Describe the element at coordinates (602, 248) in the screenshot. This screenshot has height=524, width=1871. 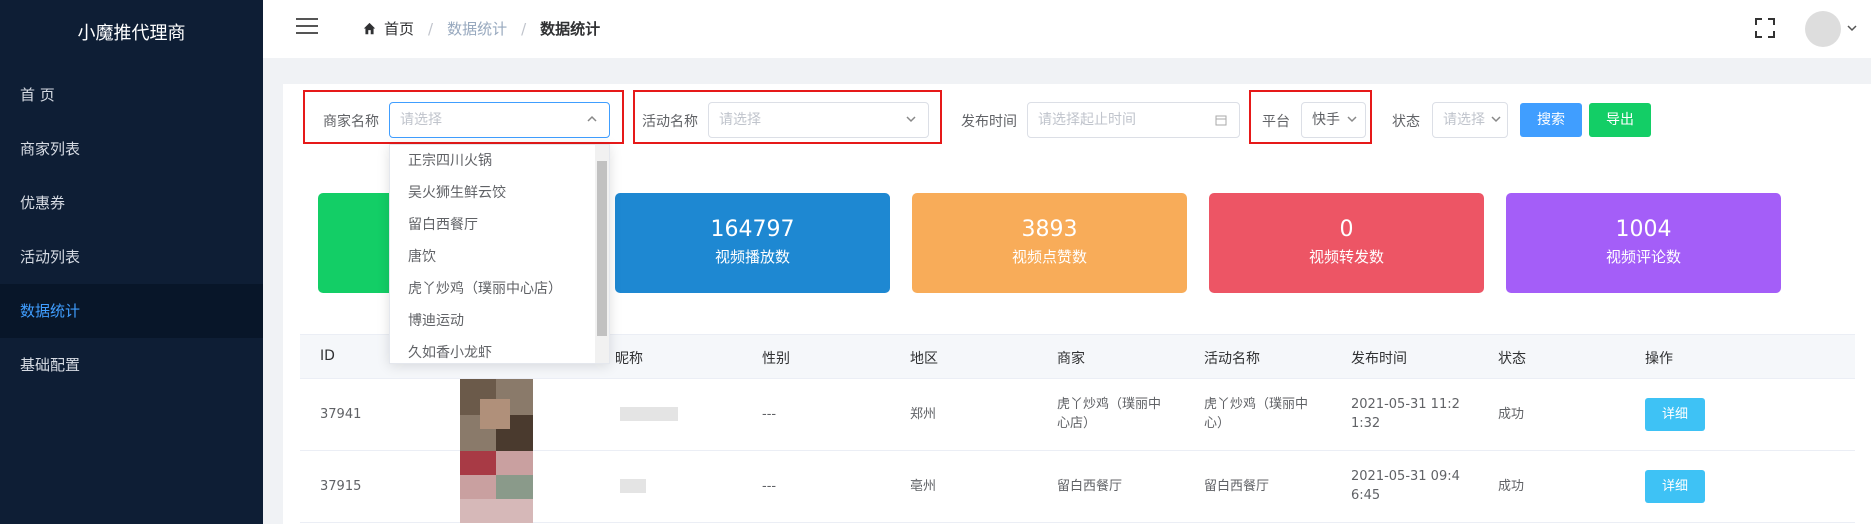
I see `scrollbar-thumb` at that location.